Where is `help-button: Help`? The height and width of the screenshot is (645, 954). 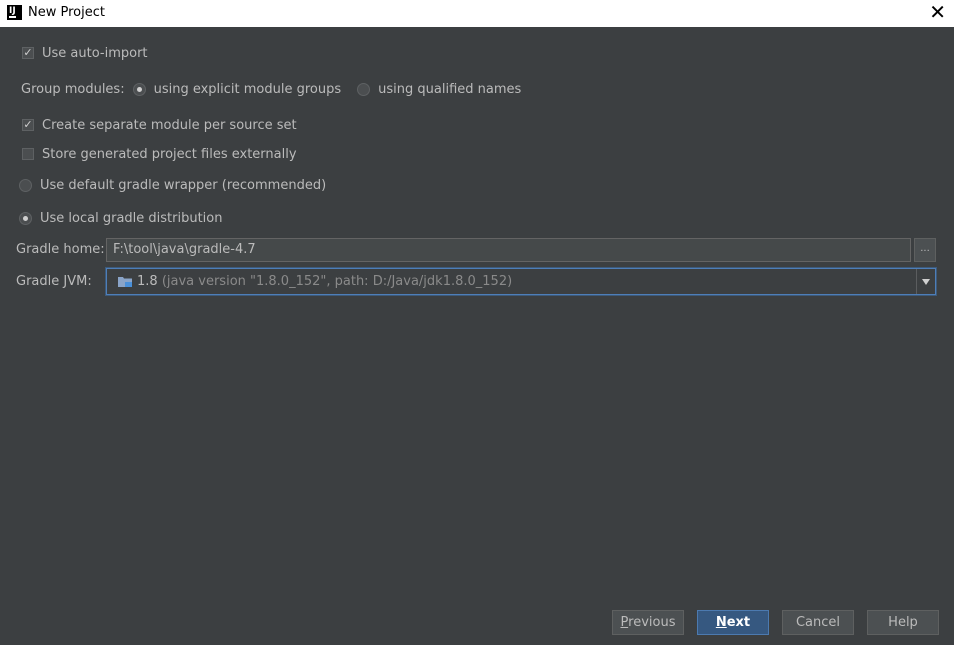 help-button: Help is located at coordinates (903, 622).